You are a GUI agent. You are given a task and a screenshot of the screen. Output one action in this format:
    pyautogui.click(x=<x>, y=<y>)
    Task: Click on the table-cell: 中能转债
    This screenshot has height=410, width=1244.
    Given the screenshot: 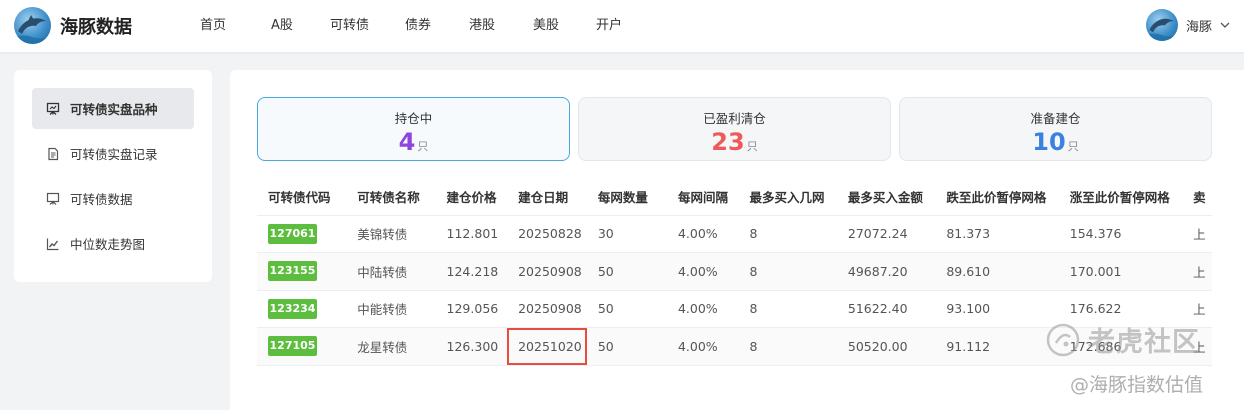 What is the action you would take?
    pyautogui.click(x=391, y=309)
    